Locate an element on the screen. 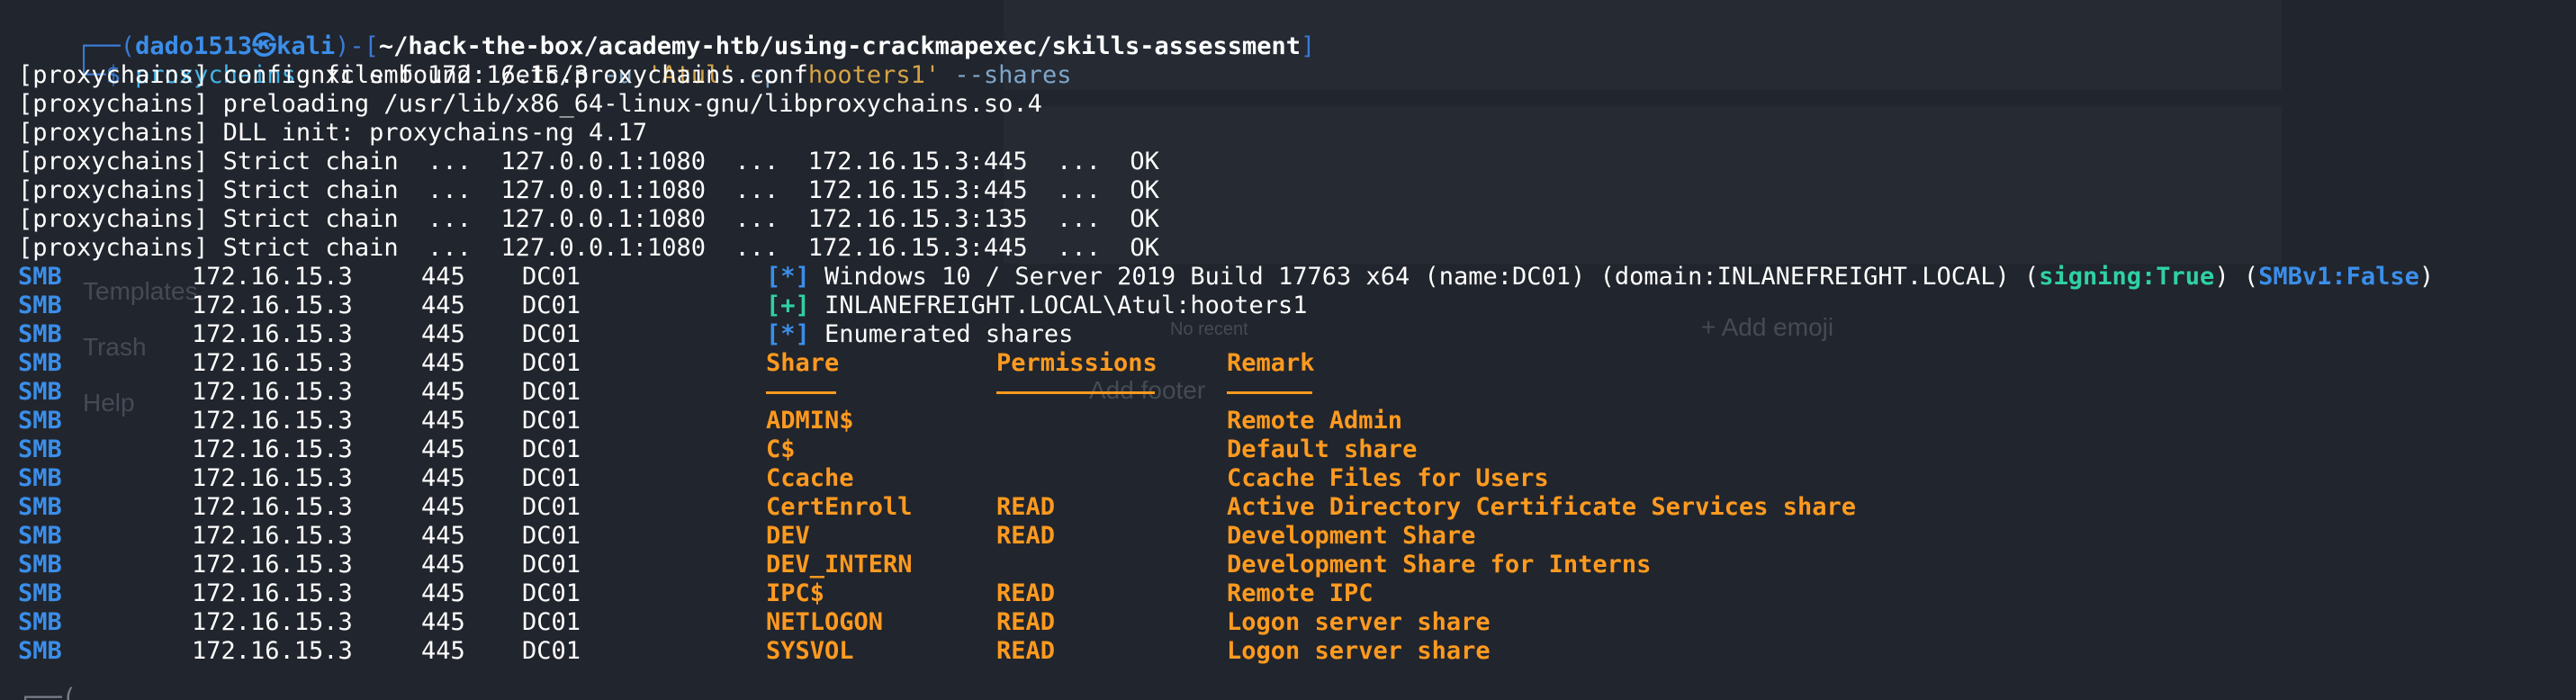 This screenshot has height=700, width=2576. share-remark: Development Share for Interns is located at coordinates (1439, 565).